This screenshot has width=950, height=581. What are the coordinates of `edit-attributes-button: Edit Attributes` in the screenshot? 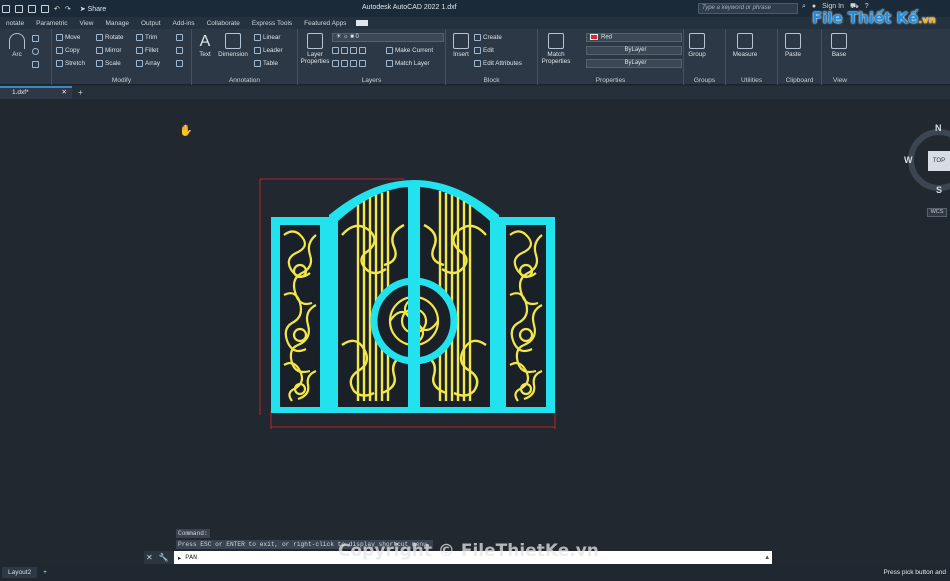 It's located at (498, 63).